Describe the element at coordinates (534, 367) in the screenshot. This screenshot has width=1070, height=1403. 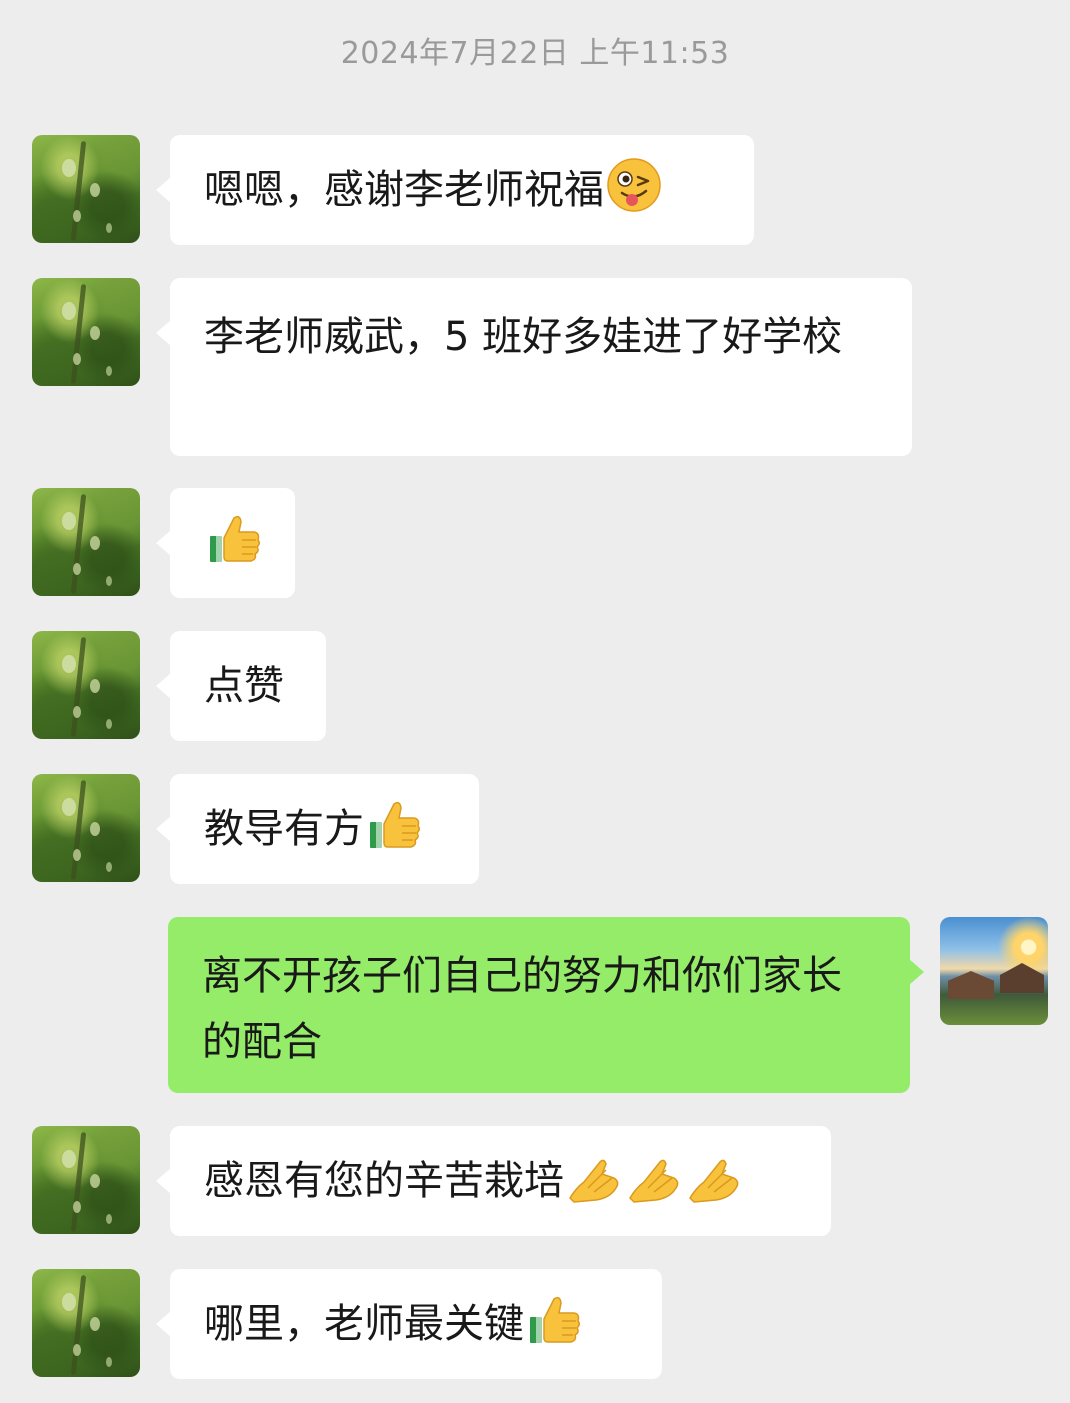
I see `message-bubble: 李老师威武，5 班好多娃进了好学校` at that location.